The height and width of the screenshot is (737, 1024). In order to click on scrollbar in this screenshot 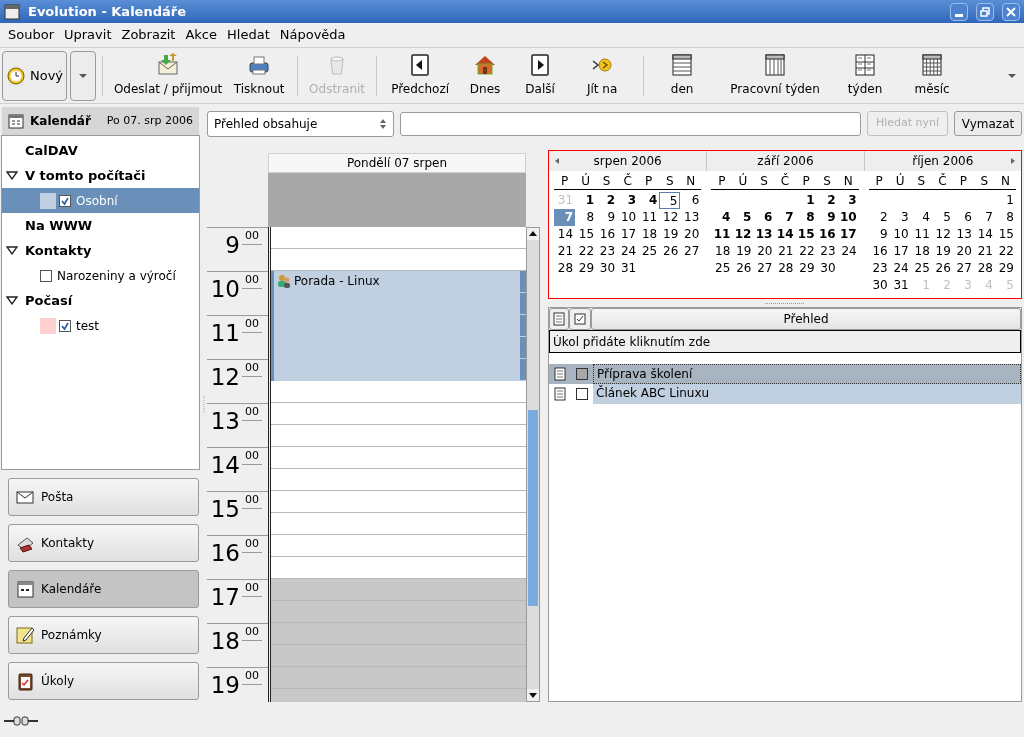, I will do `click(533, 464)`.